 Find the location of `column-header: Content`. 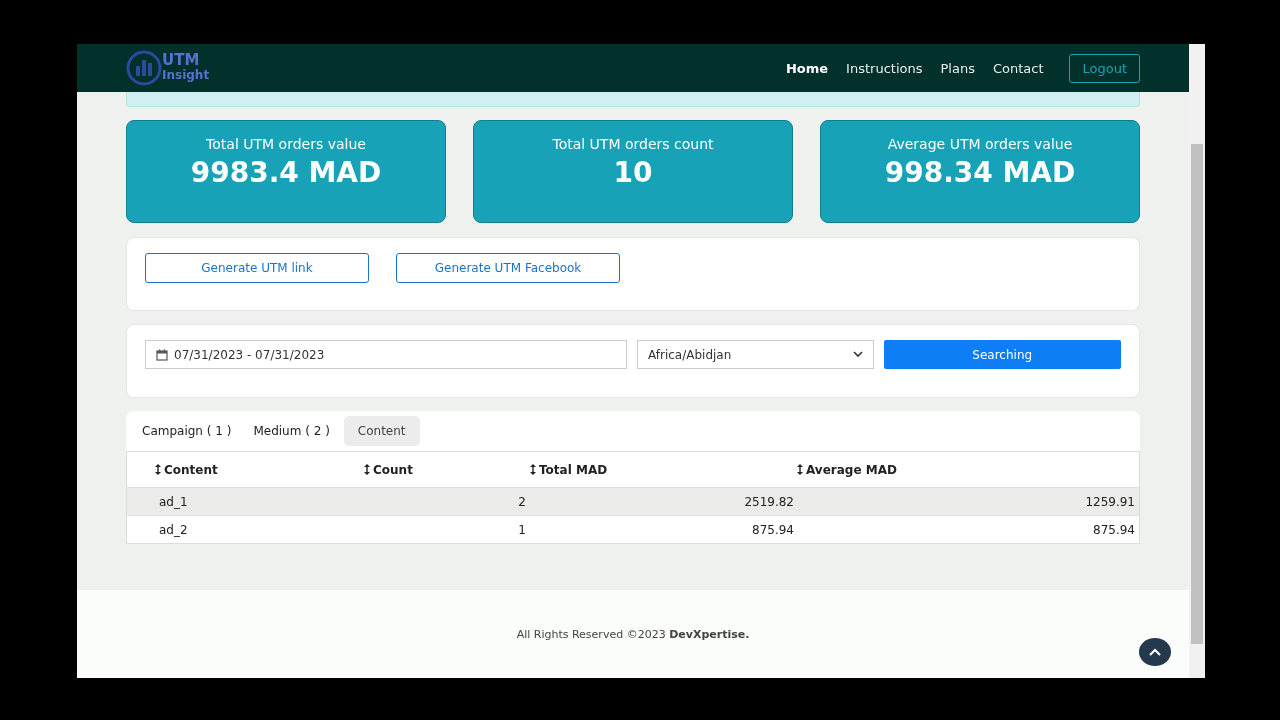

column-header: Content is located at coordinates (243, 469).